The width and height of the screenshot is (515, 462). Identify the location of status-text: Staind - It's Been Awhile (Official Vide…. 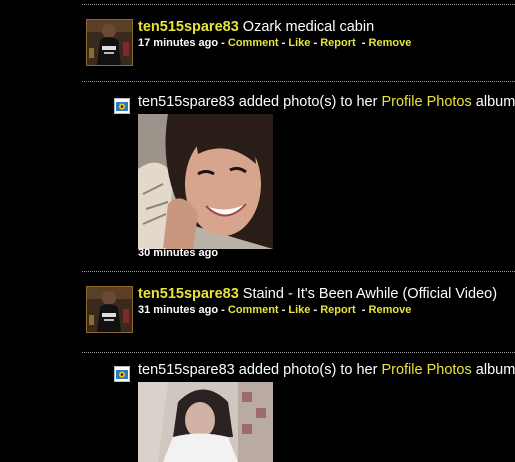
(370, 294).